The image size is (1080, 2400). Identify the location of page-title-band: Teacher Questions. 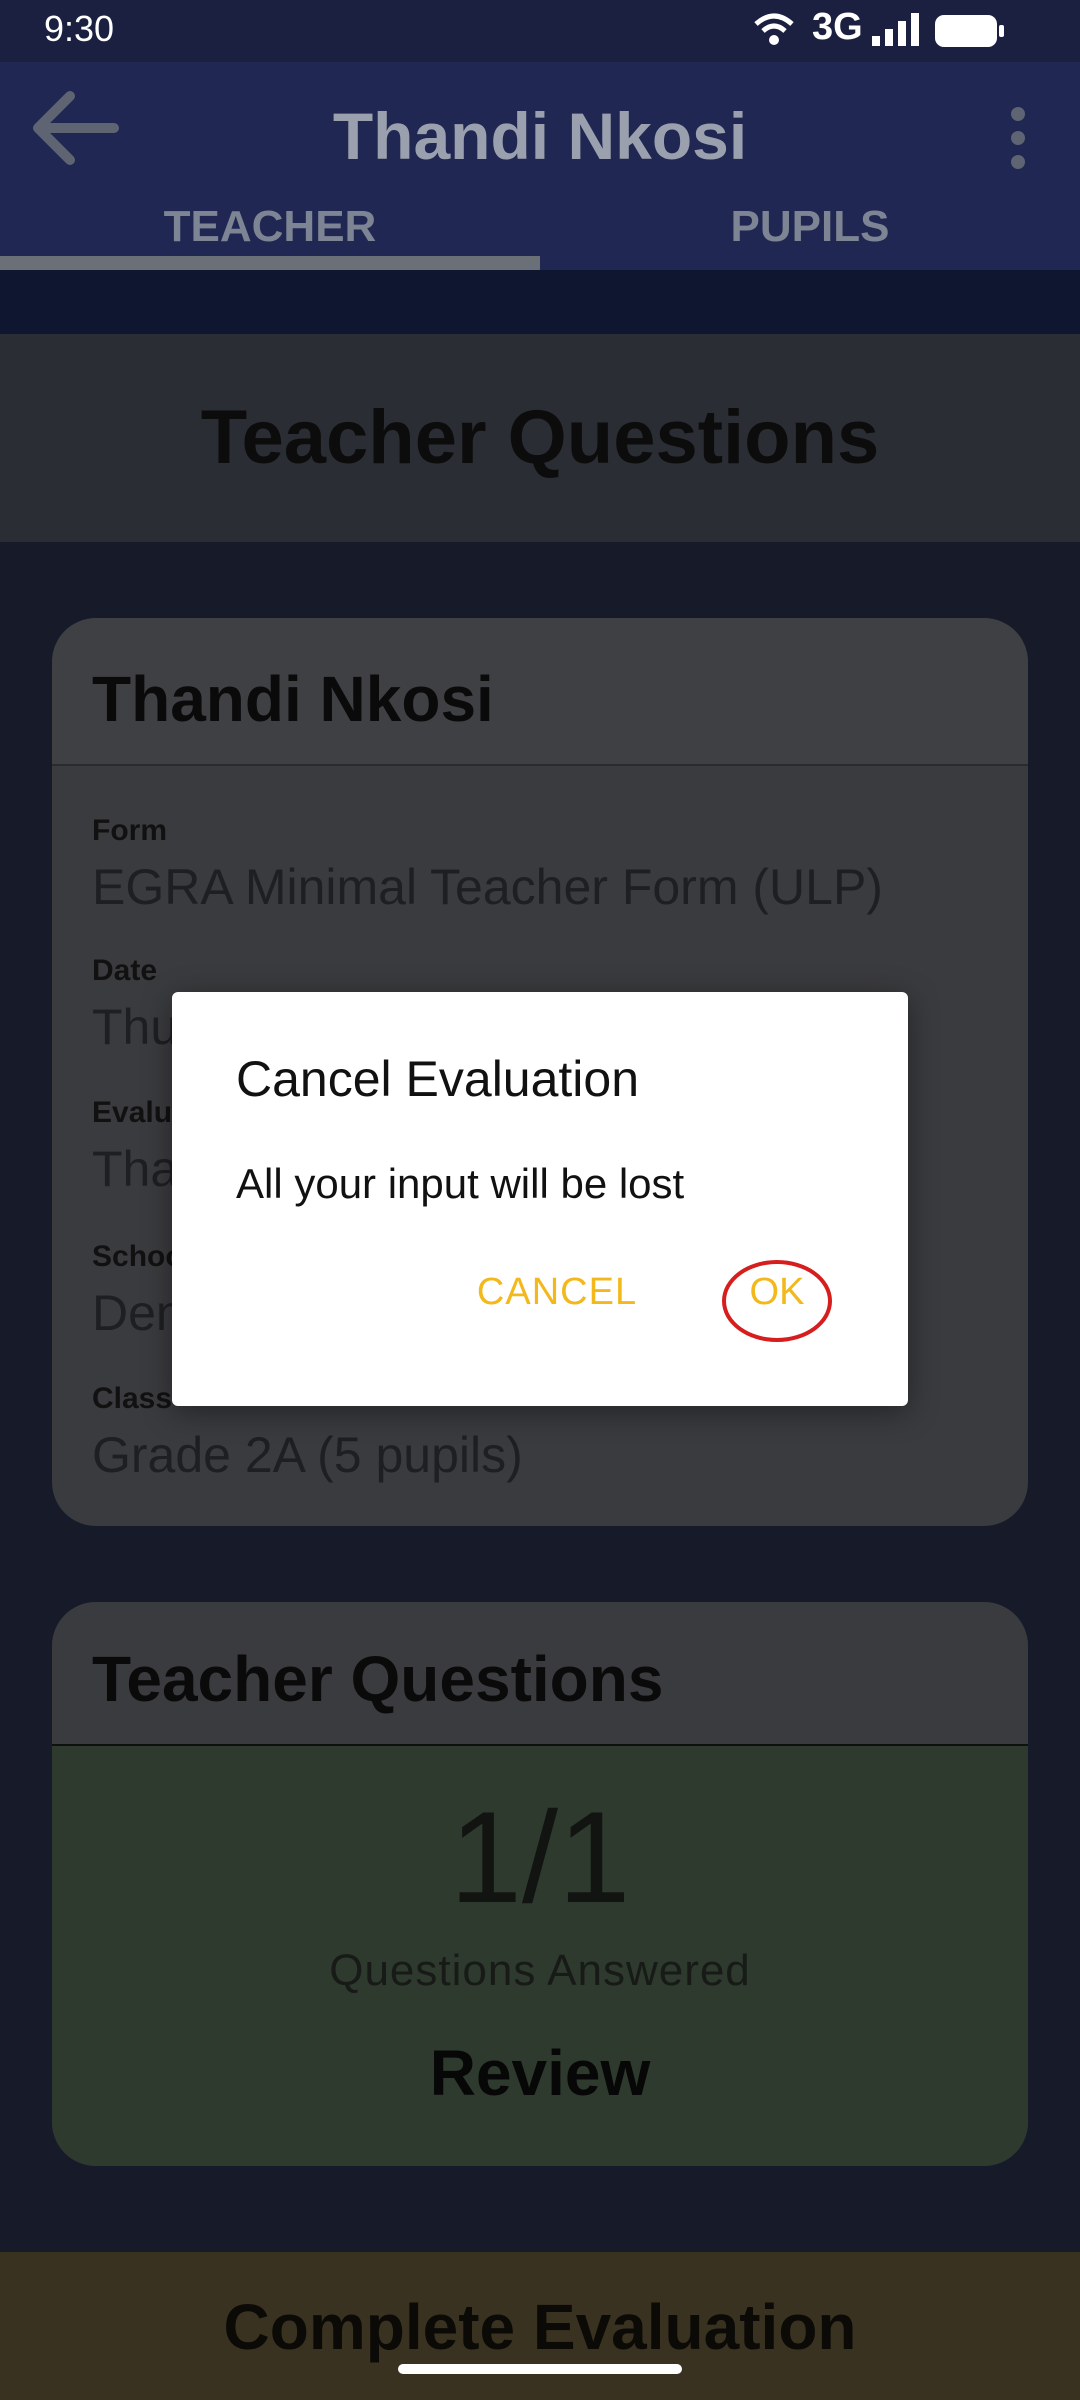
(540, 438).